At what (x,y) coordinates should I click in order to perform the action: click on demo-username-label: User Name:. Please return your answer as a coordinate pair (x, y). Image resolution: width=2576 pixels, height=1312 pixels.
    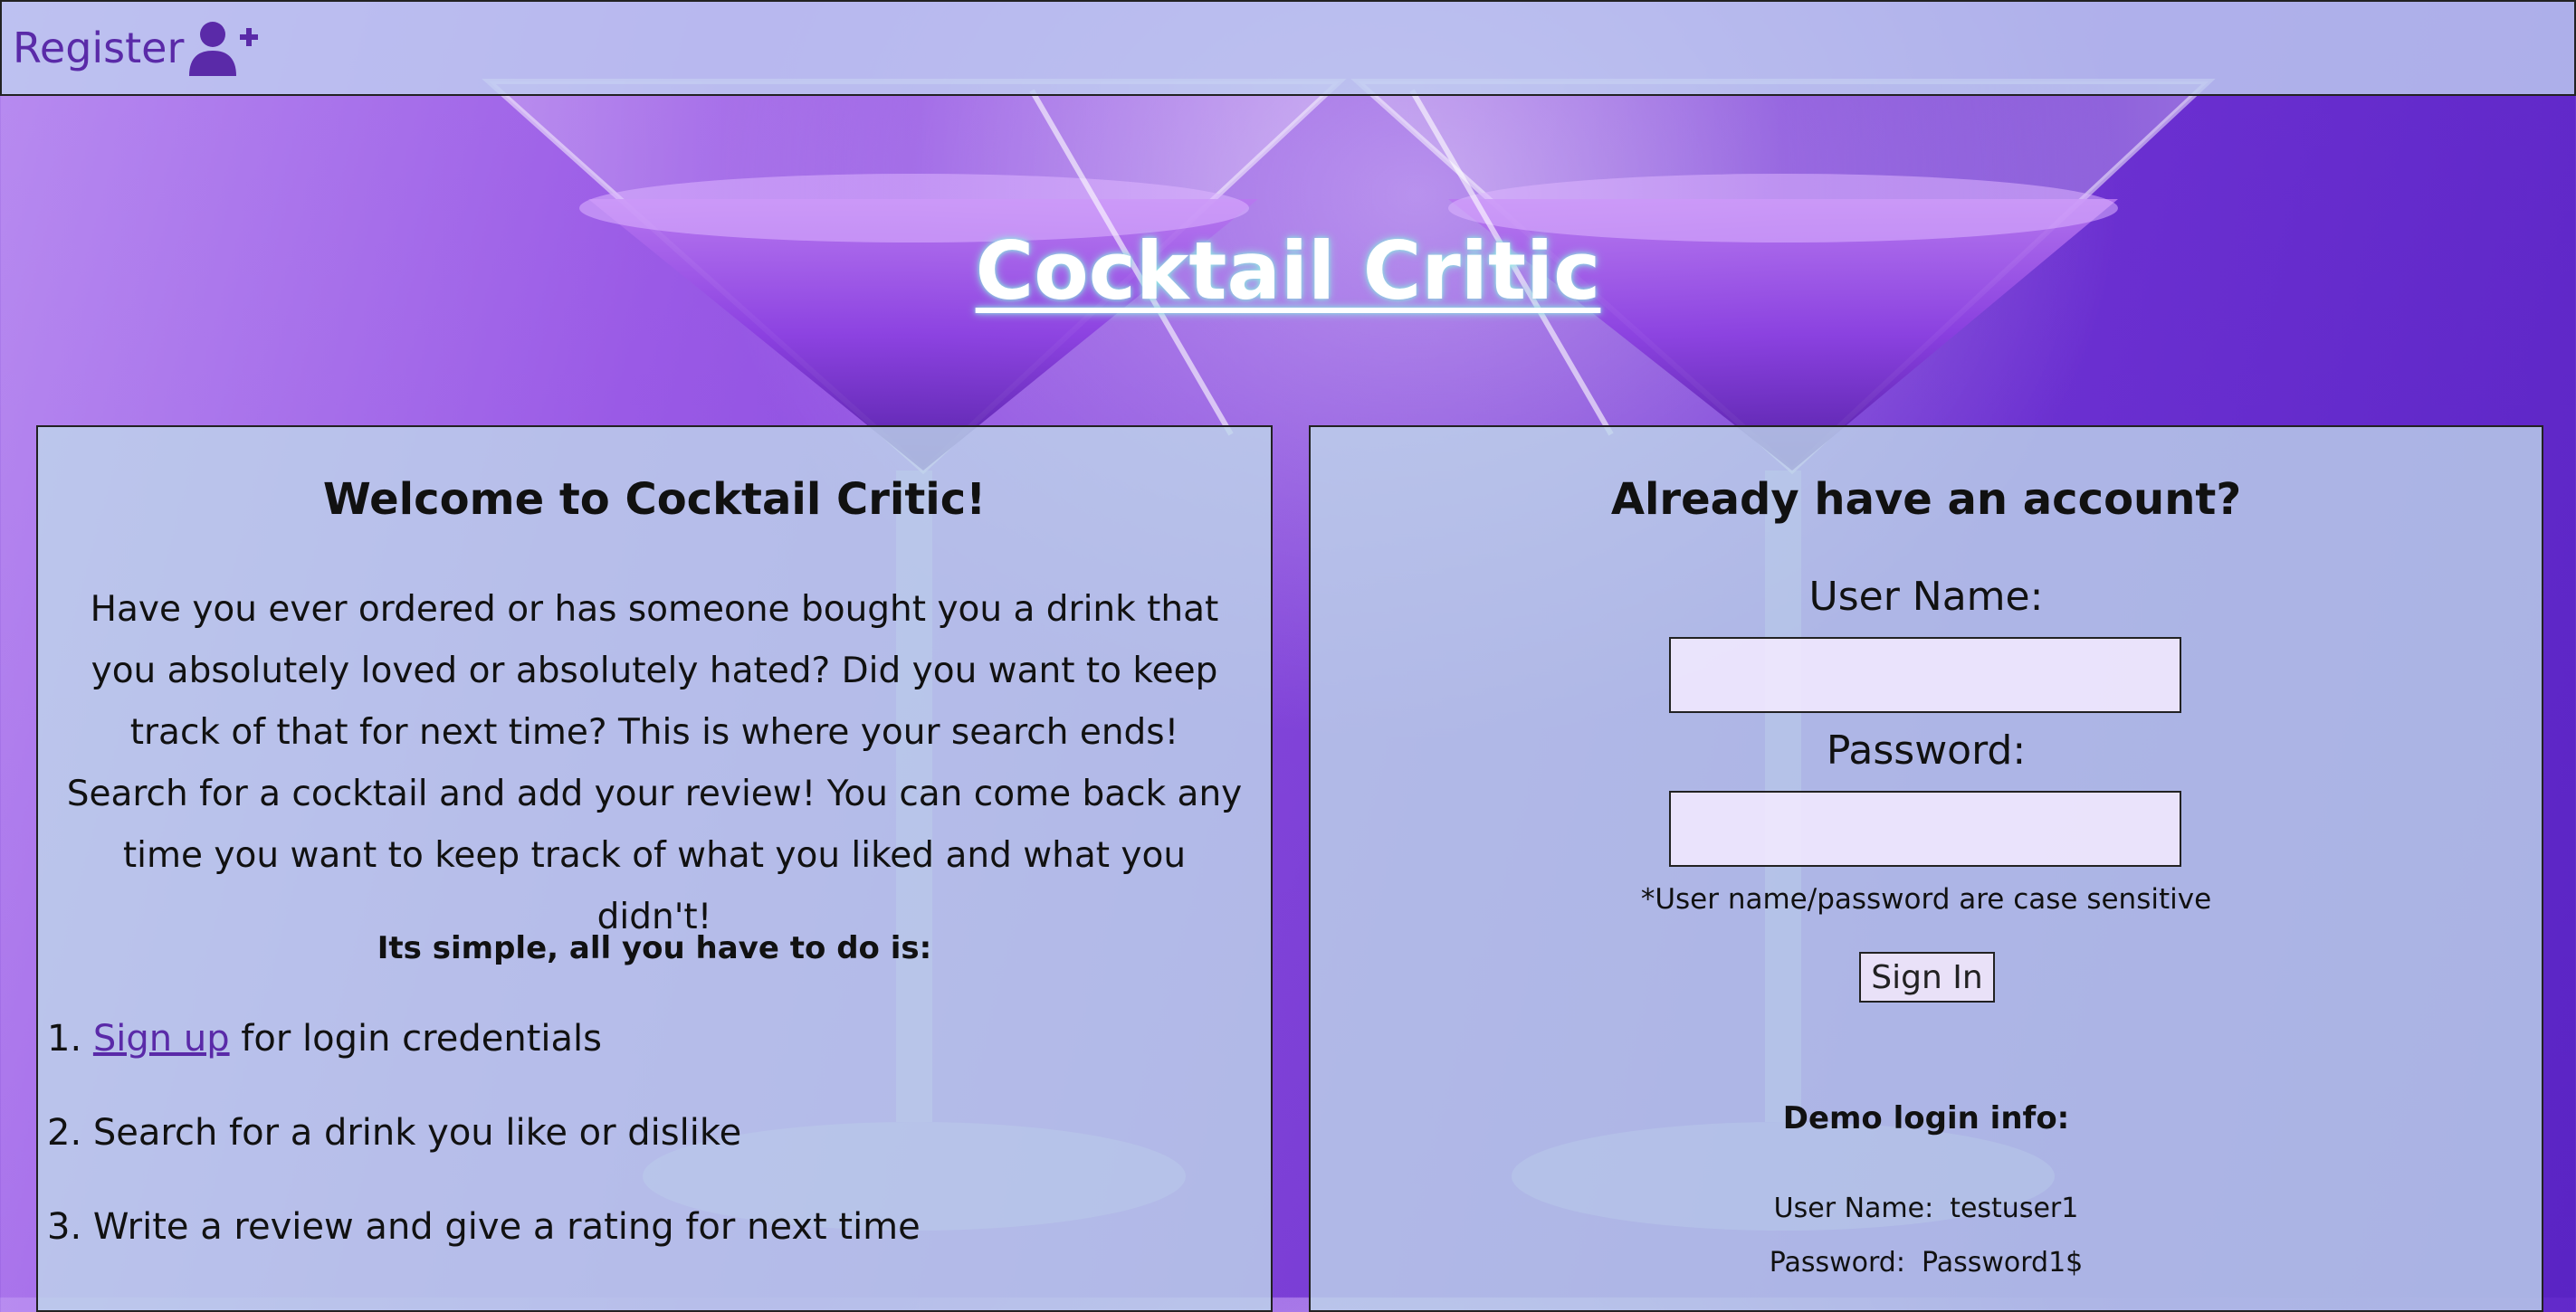
    Looking at the image, I should click on (1853, 1208).